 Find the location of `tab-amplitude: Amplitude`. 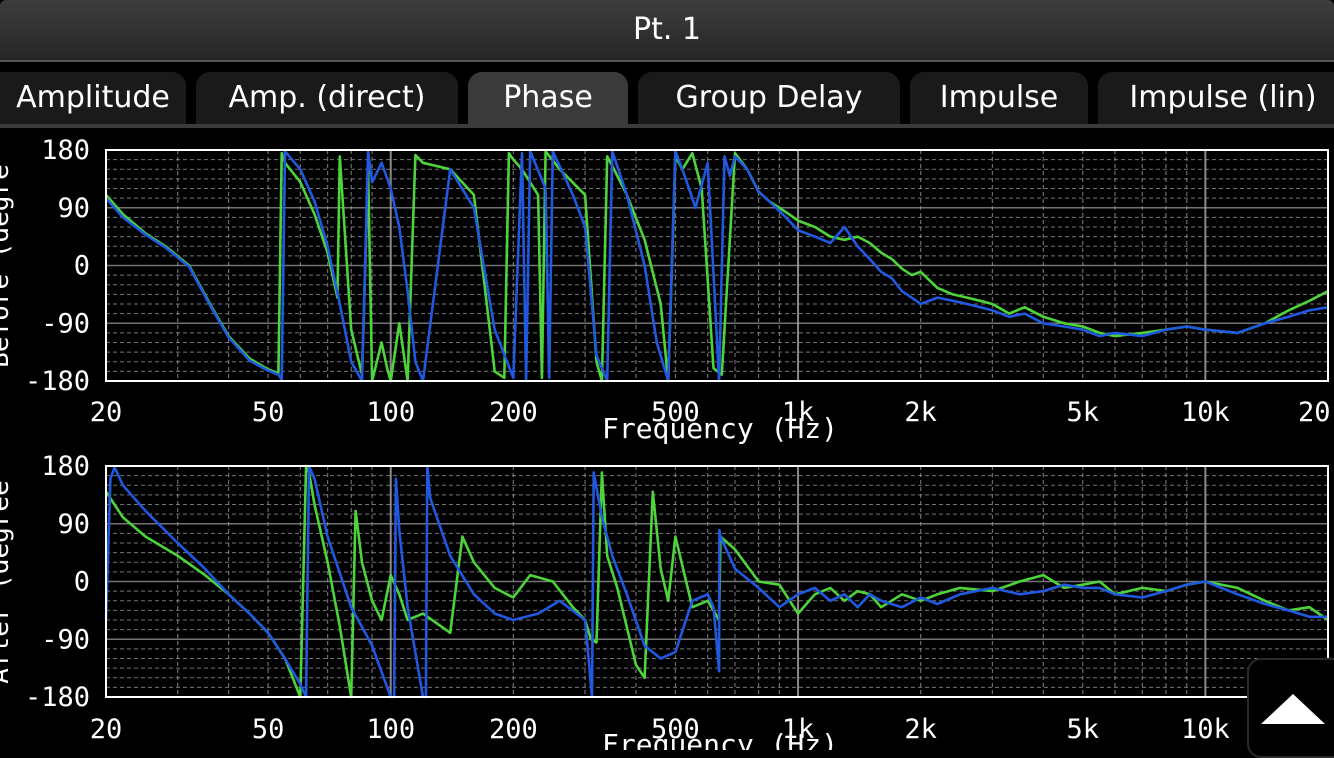

tab-amplitude: Amplitude is located at coordinates (93, 98).